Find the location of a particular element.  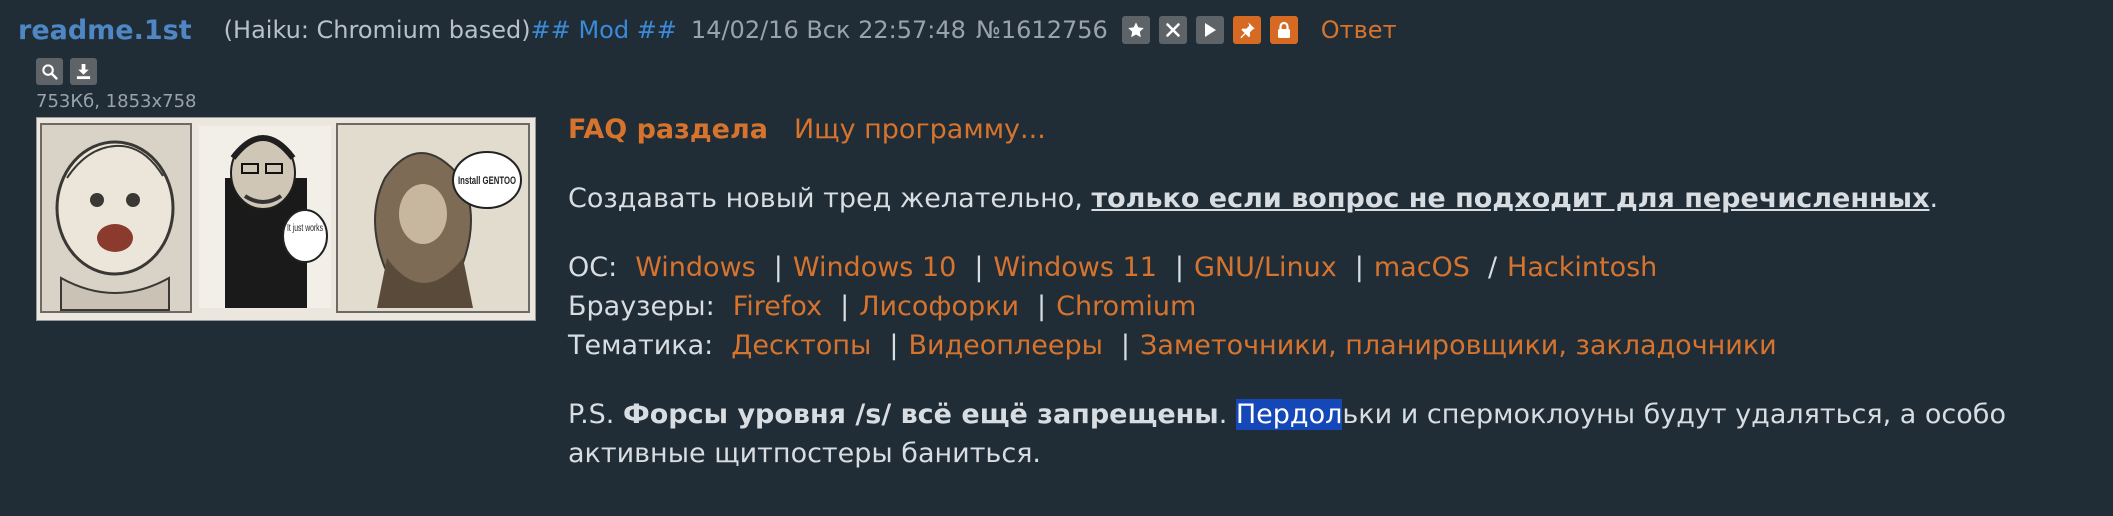

os-link-hackintosh: Hackintosh is located at coordinates (1582, 267).